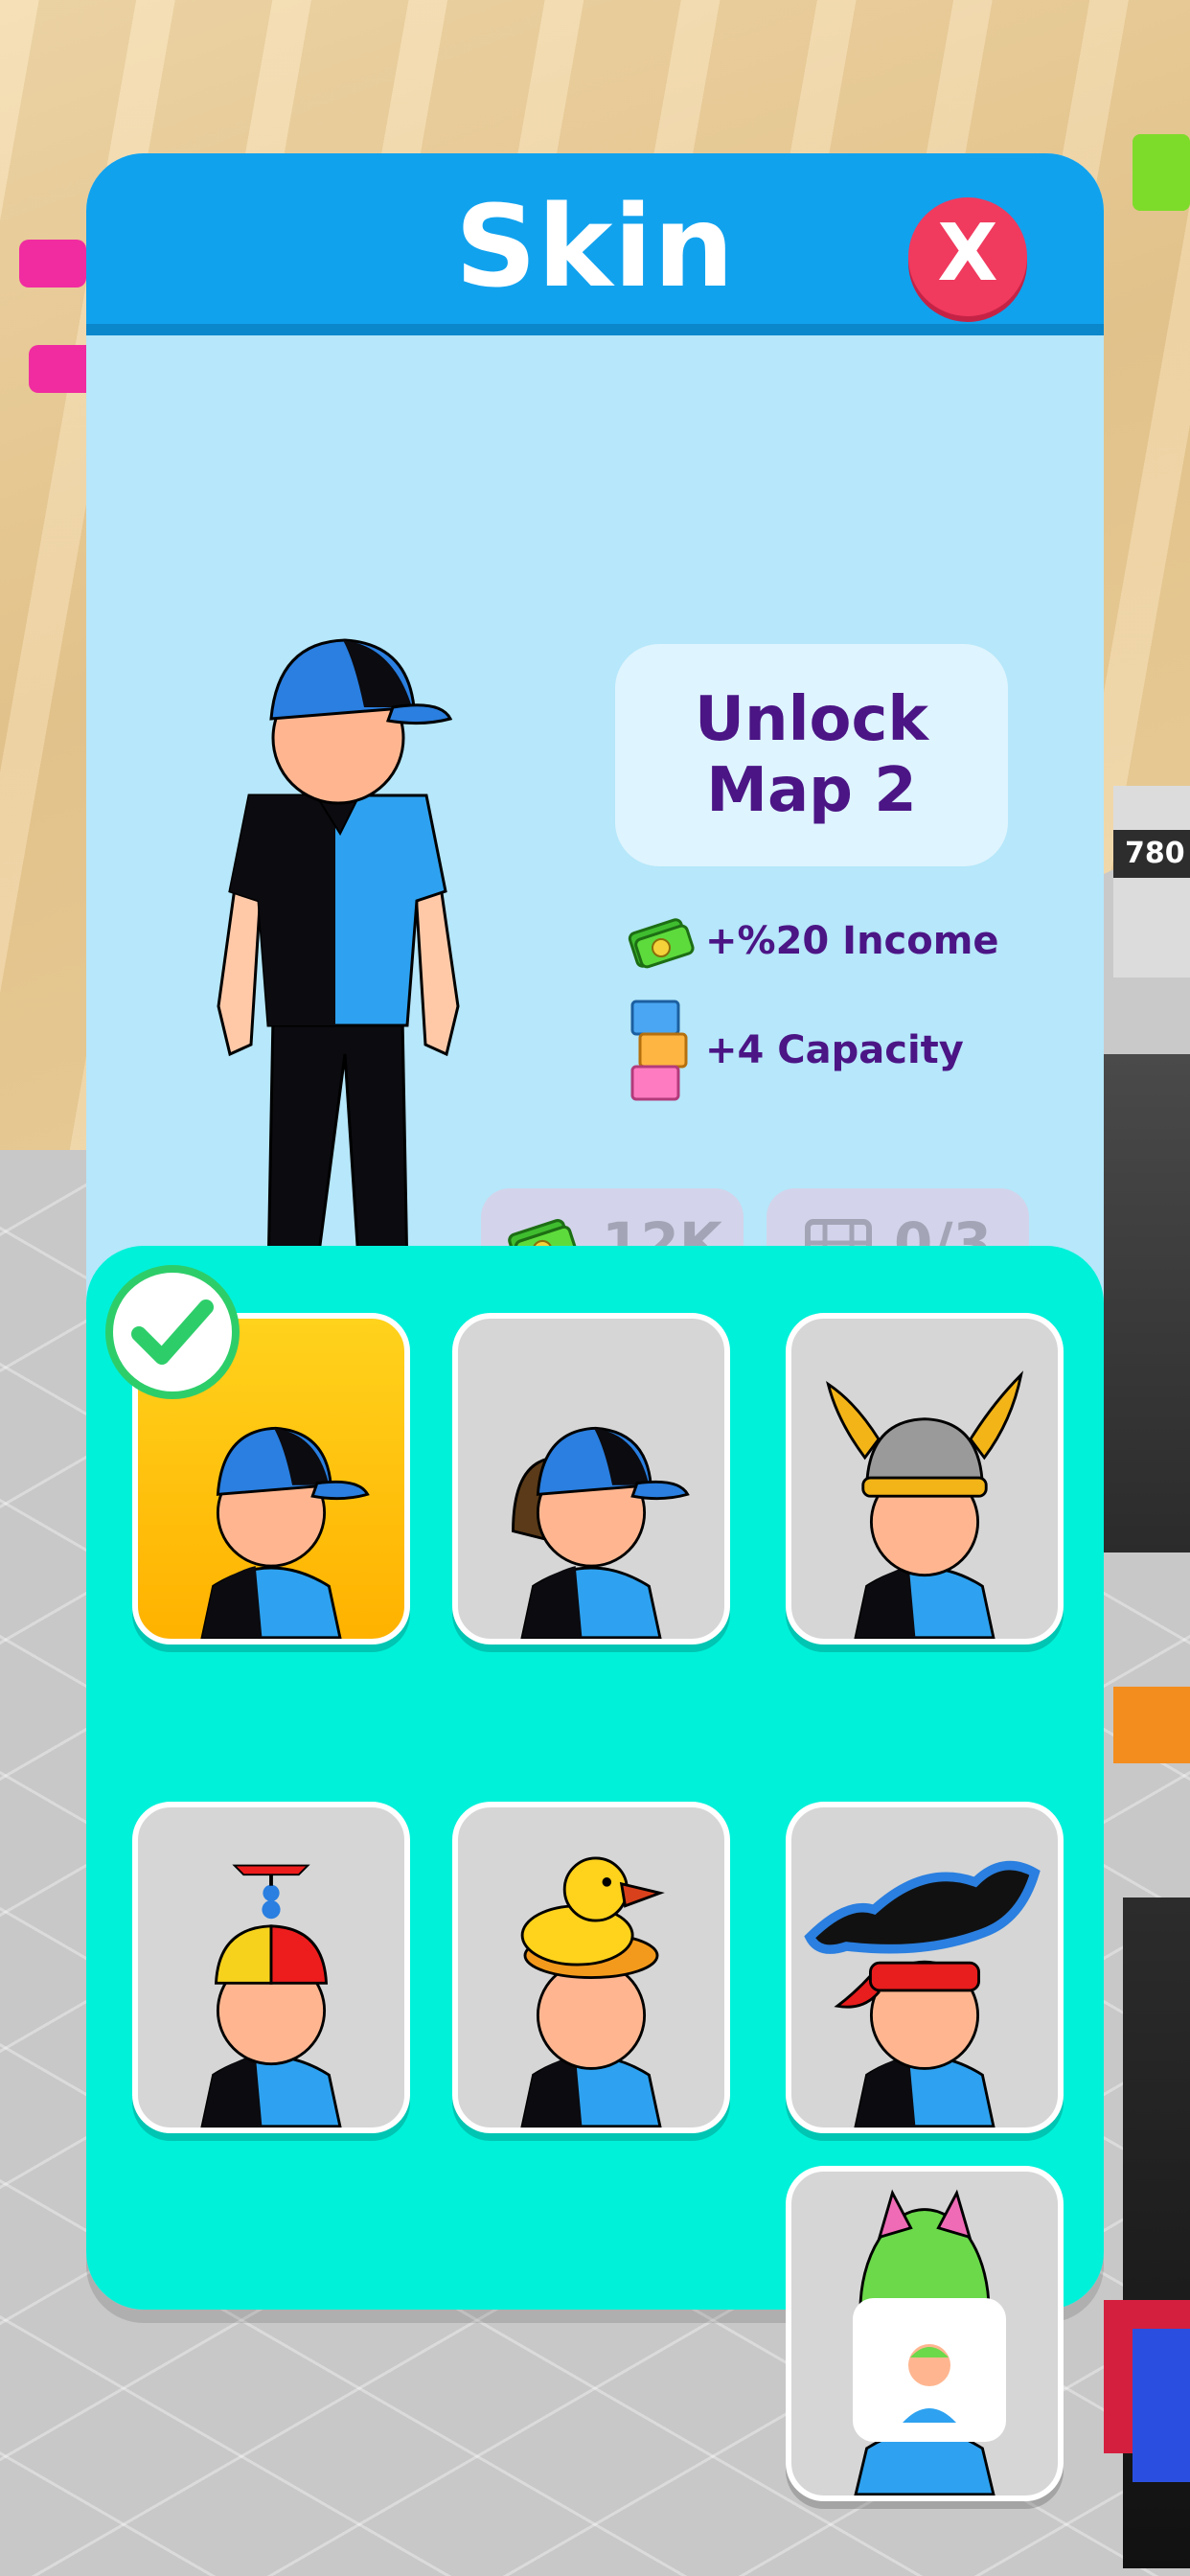  I want to click on conveyor-machine, so click(1147, 1303).